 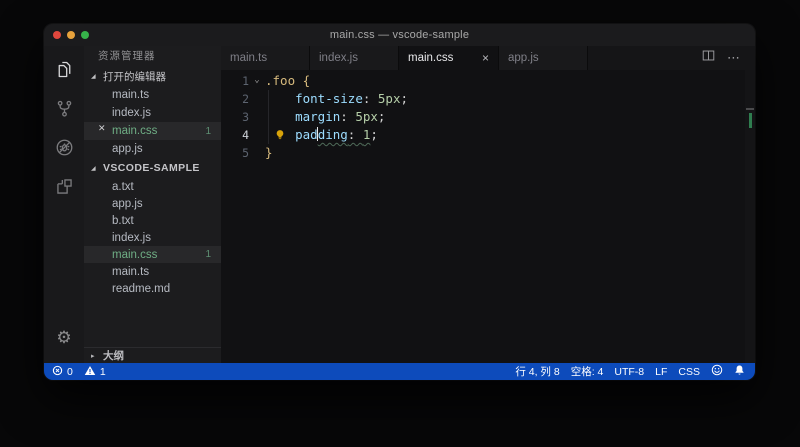 I want to click on file-index-js: index.js, so click(x=152, y=237).